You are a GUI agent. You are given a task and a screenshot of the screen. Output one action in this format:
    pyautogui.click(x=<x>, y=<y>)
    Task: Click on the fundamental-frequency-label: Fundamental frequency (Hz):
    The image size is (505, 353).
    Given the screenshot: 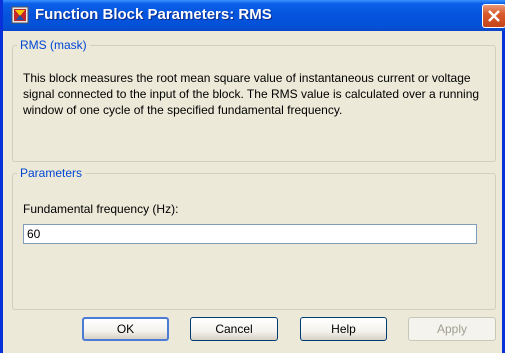 What is the action you would take?
    pyautogui.click(x=101, y=209)
    